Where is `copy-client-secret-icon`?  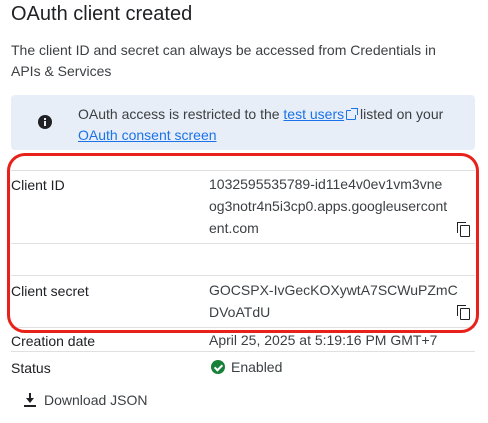
copy-client-secret-icon is located at coordinates (464, 312).